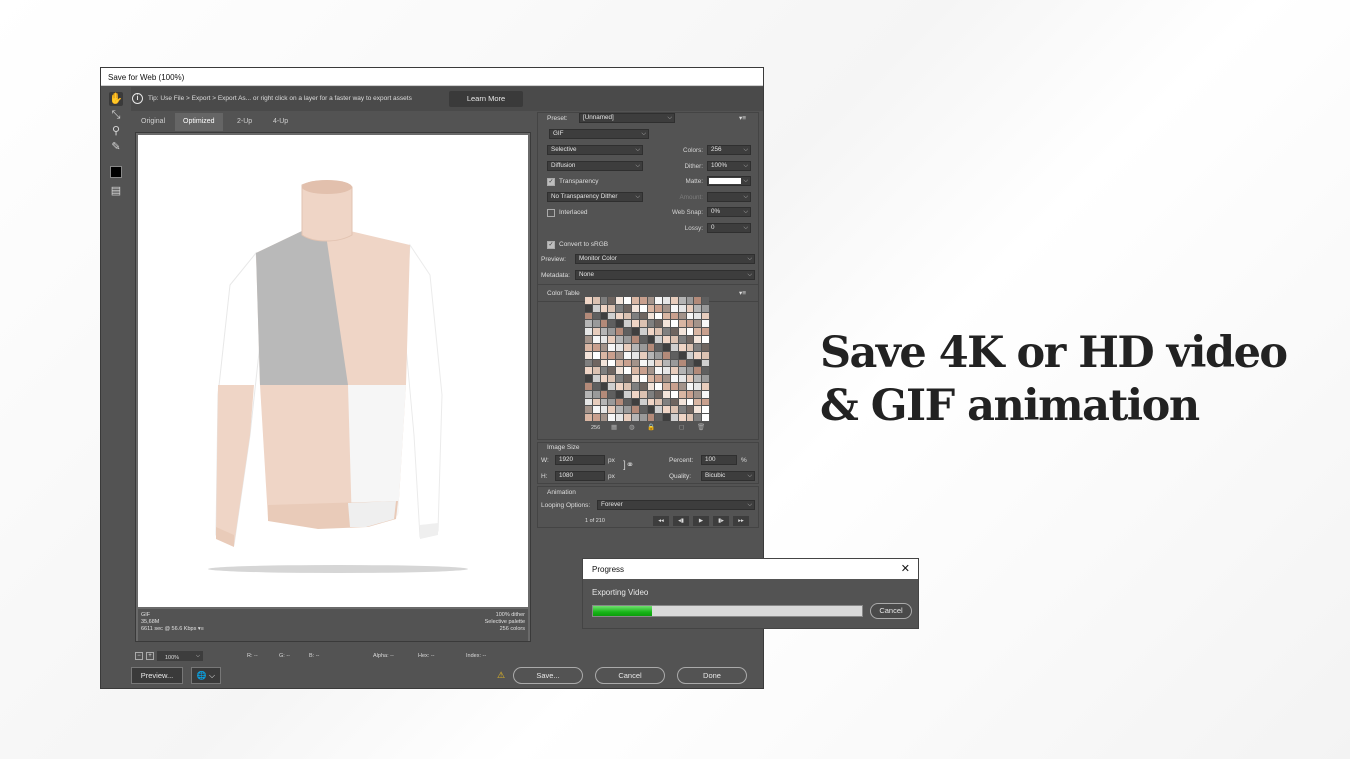  I want to click on preview-mode-select: Monitor Color ⌵, so click(665, 259).